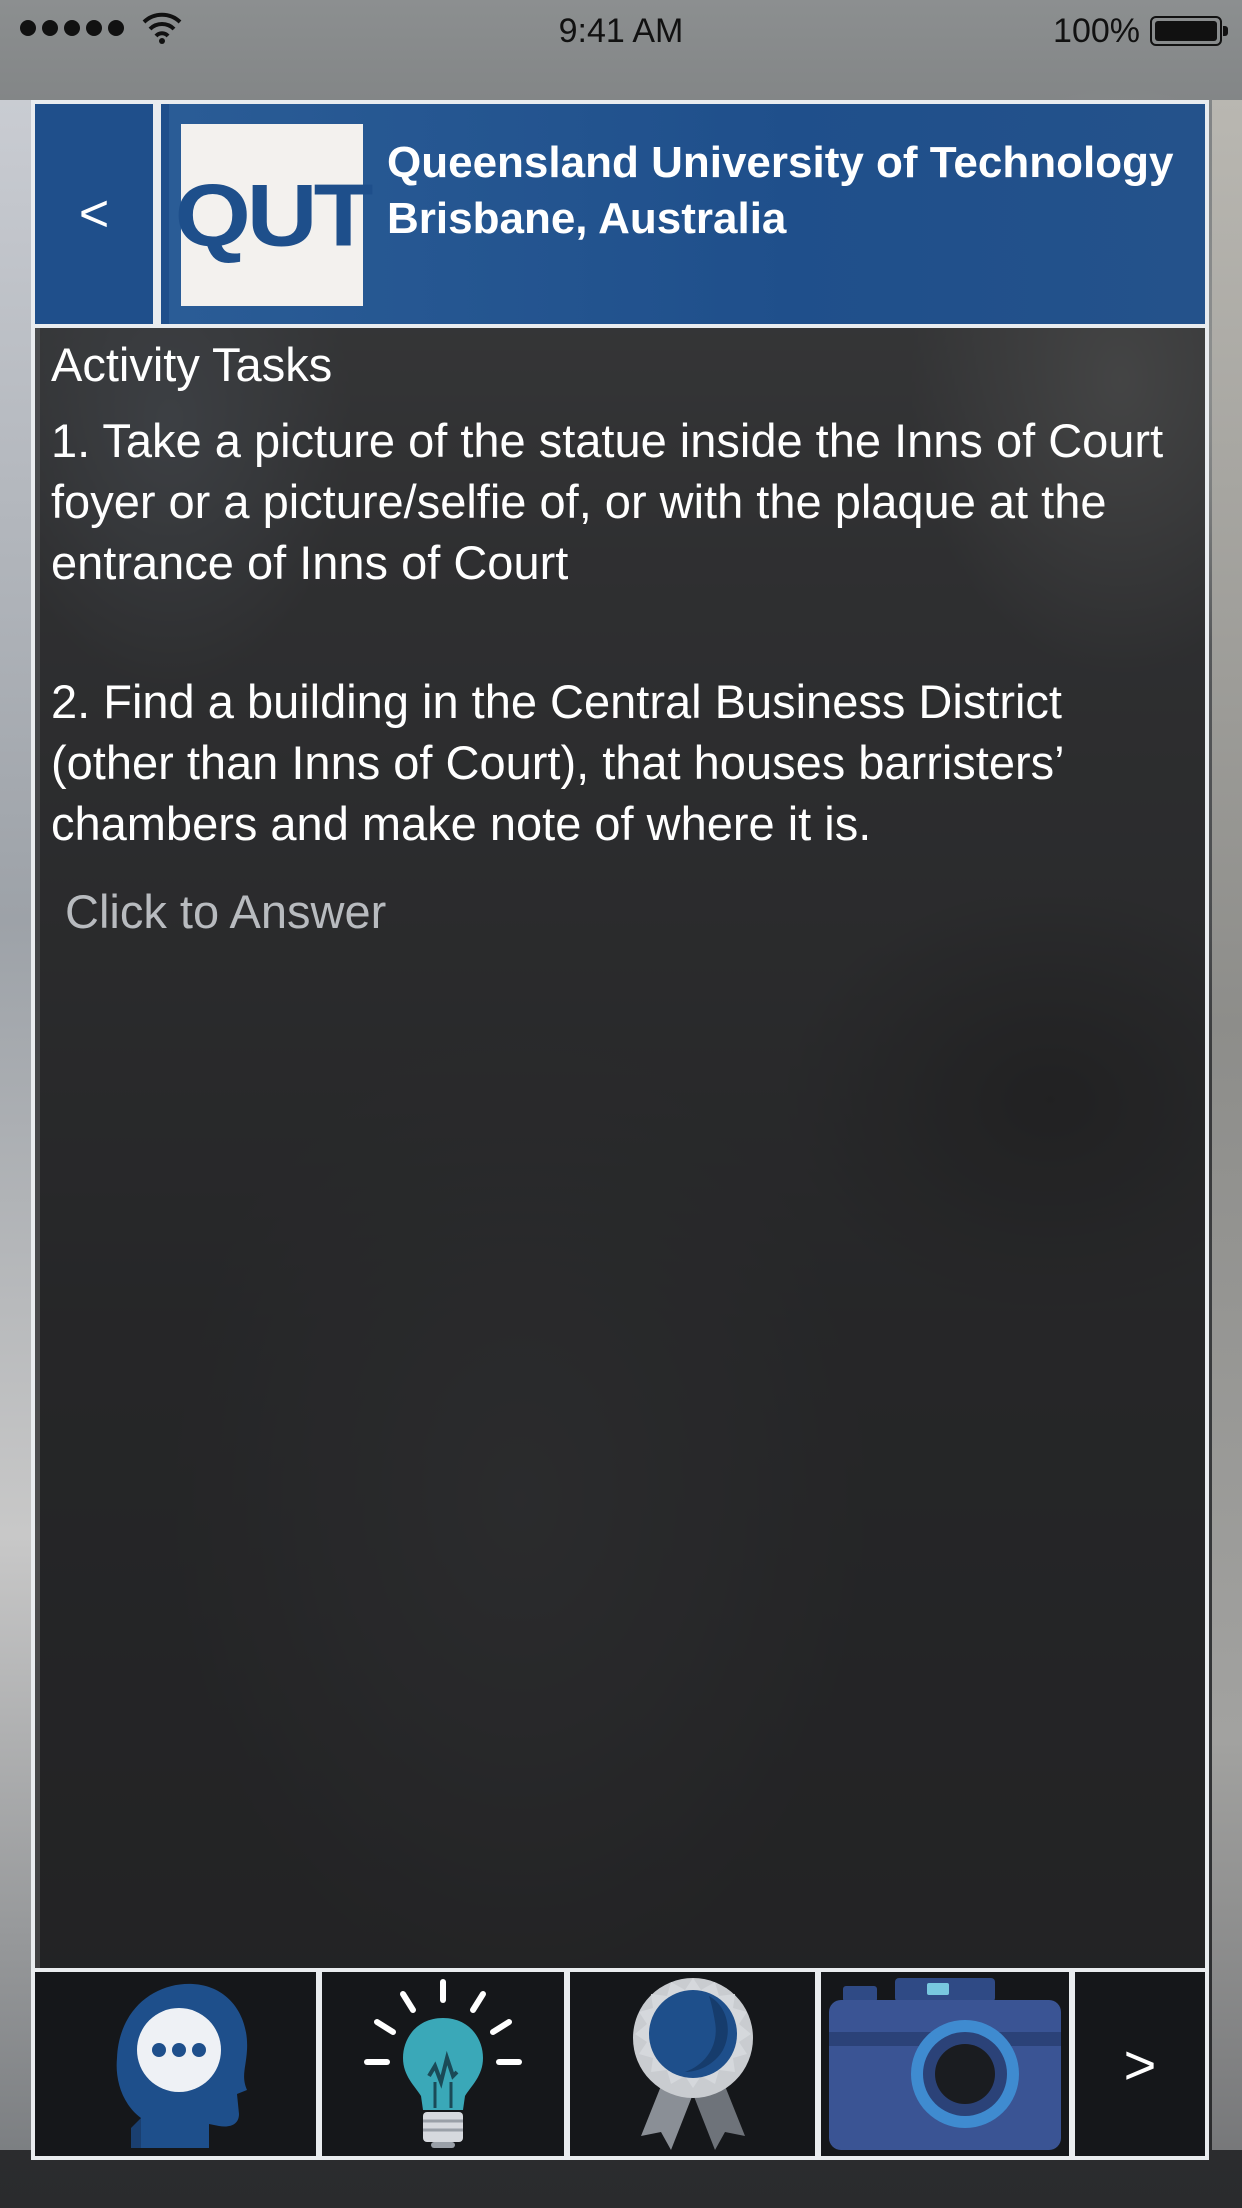  What do you see at coordinates (1227, 1125) in the screenshot?
I see `background-photo-edge-right` at bounding box center [1227, 1125].